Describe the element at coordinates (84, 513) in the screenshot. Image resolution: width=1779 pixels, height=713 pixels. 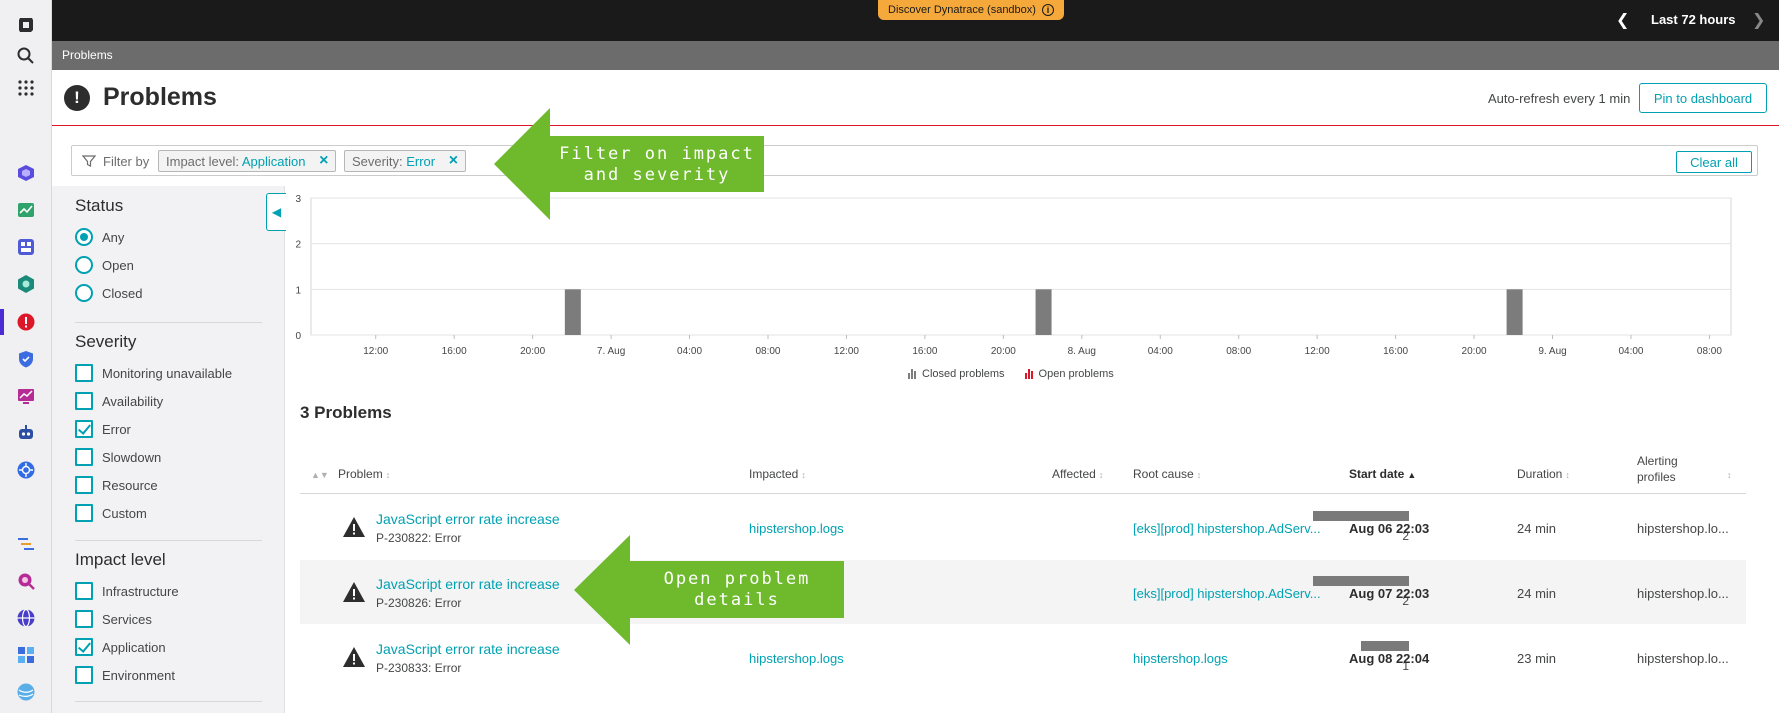
I see `severity-checkbox-custom` at that location.